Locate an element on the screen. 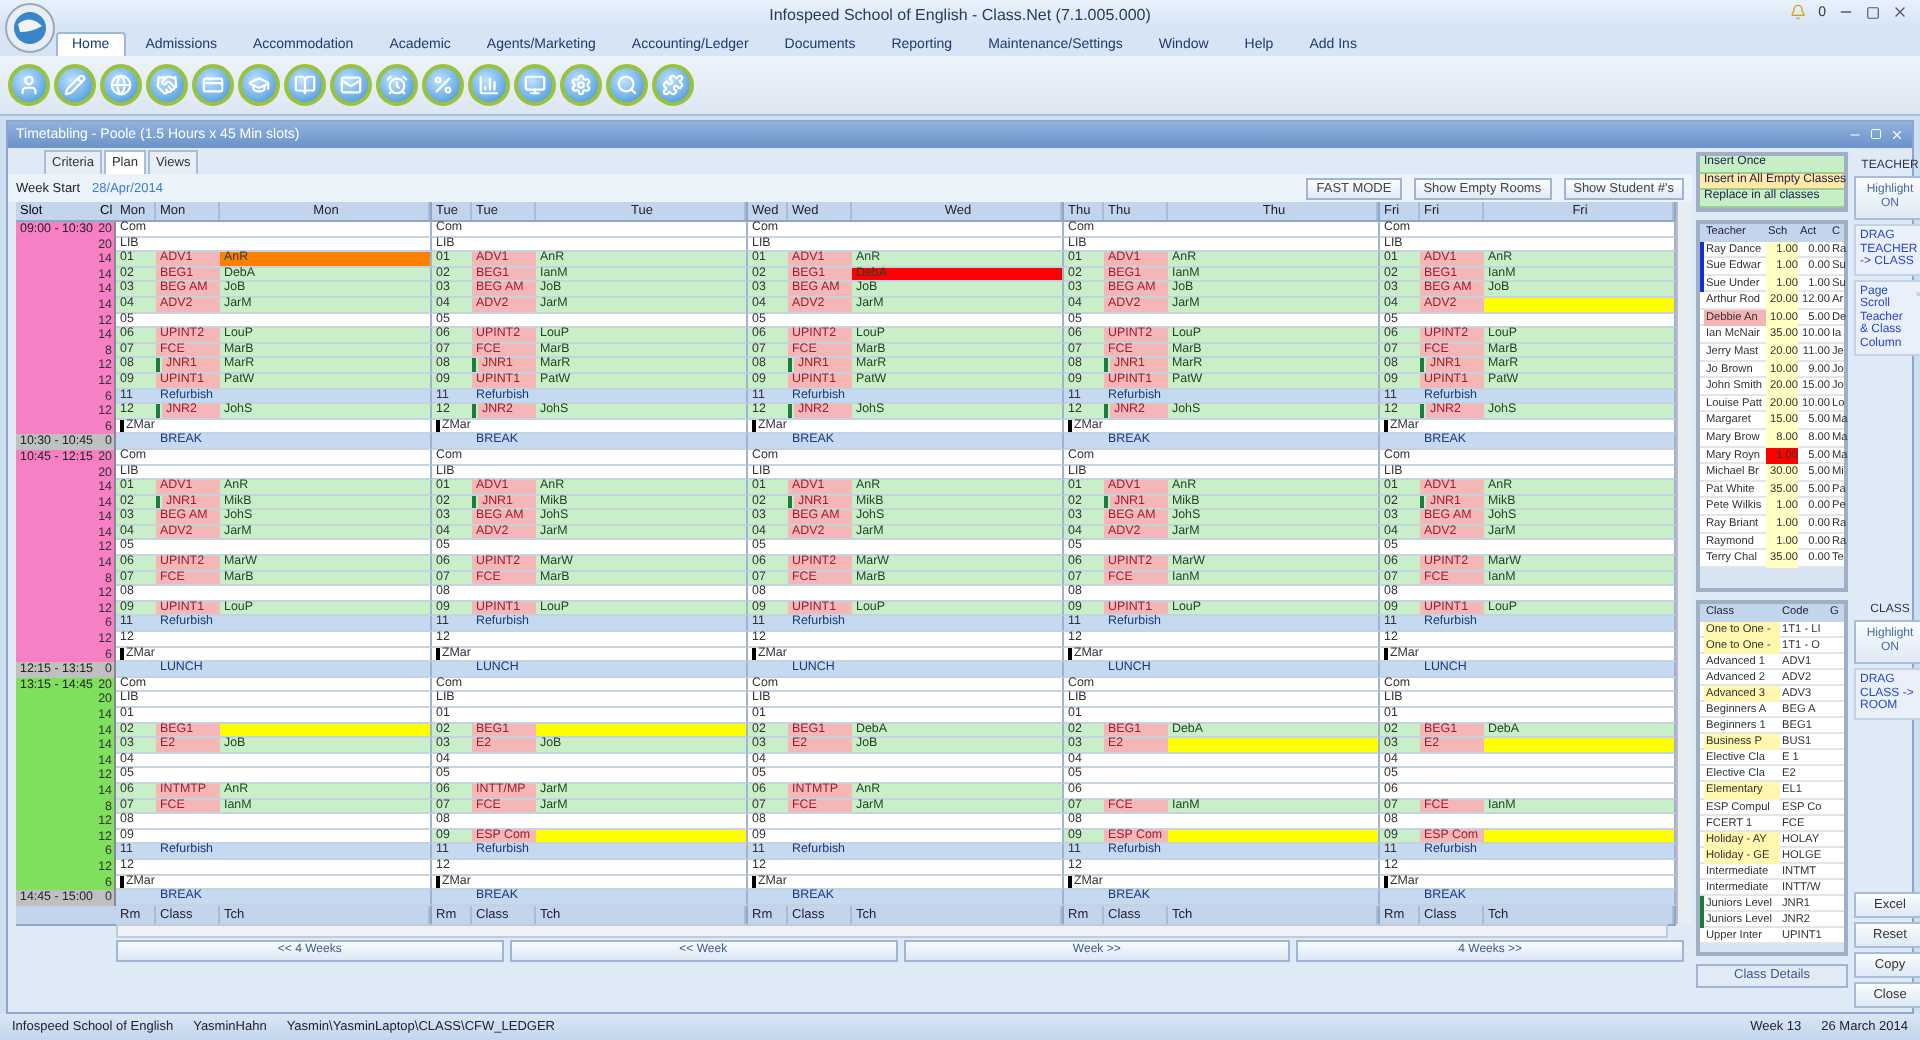 This screenshot has width=1920, height=1040. minimize-icon is located at coordinates (1855, 135).